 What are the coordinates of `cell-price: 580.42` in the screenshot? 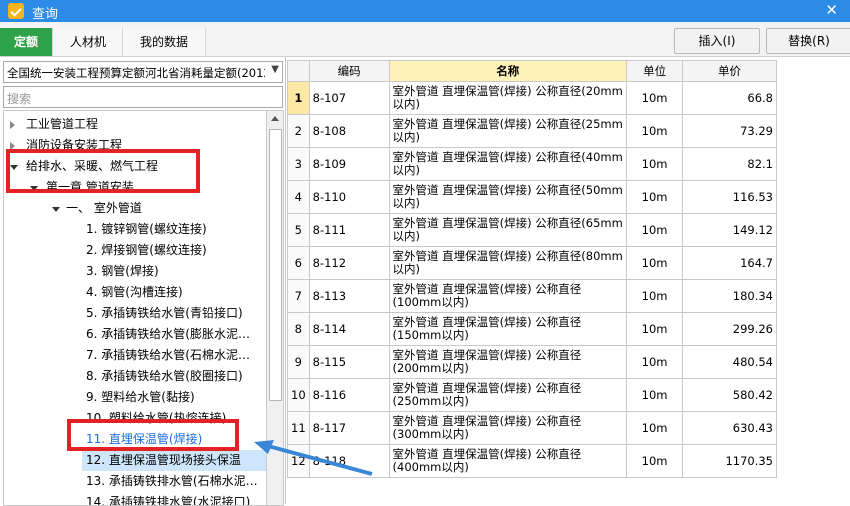 It's located at (729, 395).